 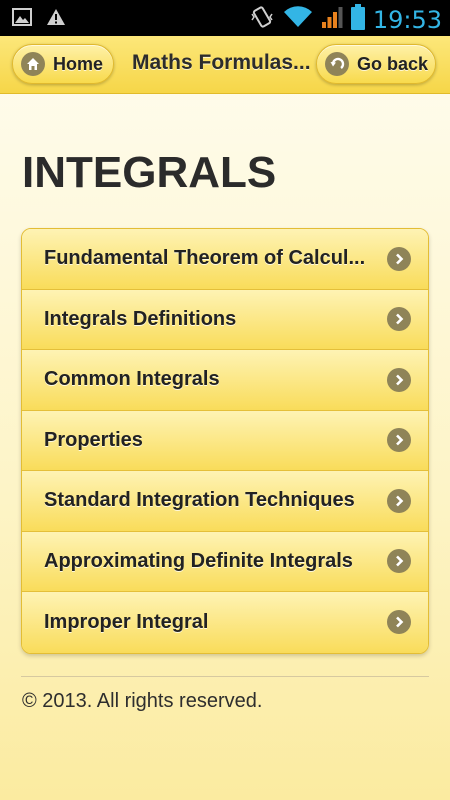 What do you see at coordinates (393, 63) in the screenshot?
I see `go-back-label: Go back` at bounding box center [393, 63].